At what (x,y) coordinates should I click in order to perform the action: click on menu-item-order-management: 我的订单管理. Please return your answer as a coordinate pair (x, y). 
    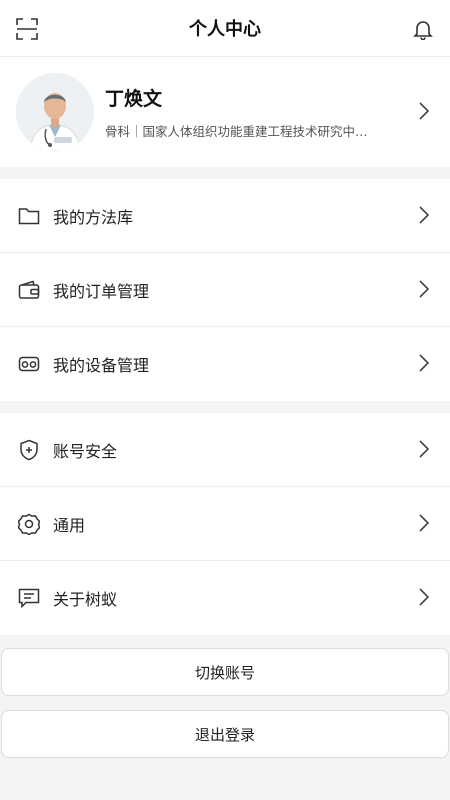
    Looking at the image, I should click on (225, 290).